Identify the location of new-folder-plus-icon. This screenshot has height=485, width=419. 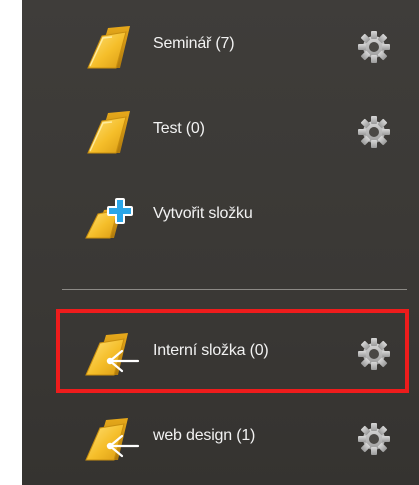
(112, 218).